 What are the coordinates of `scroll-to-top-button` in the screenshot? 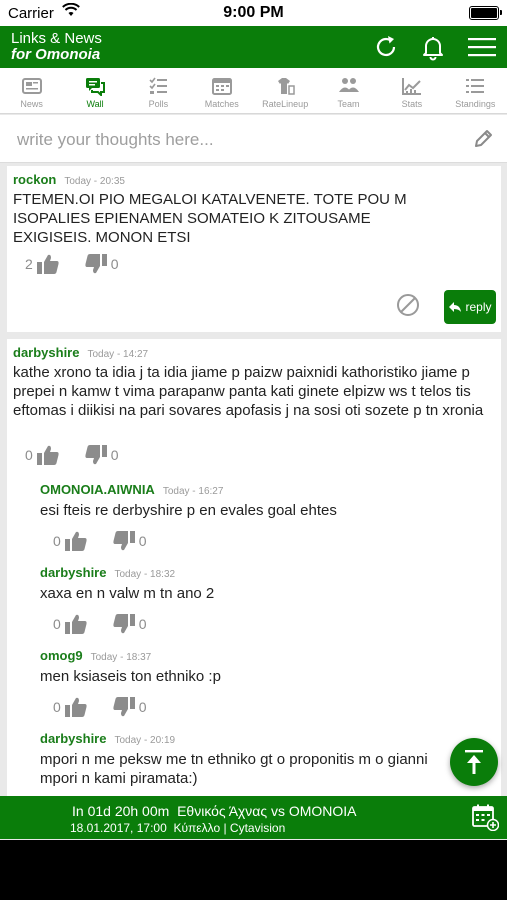 It's located at (474, 762).